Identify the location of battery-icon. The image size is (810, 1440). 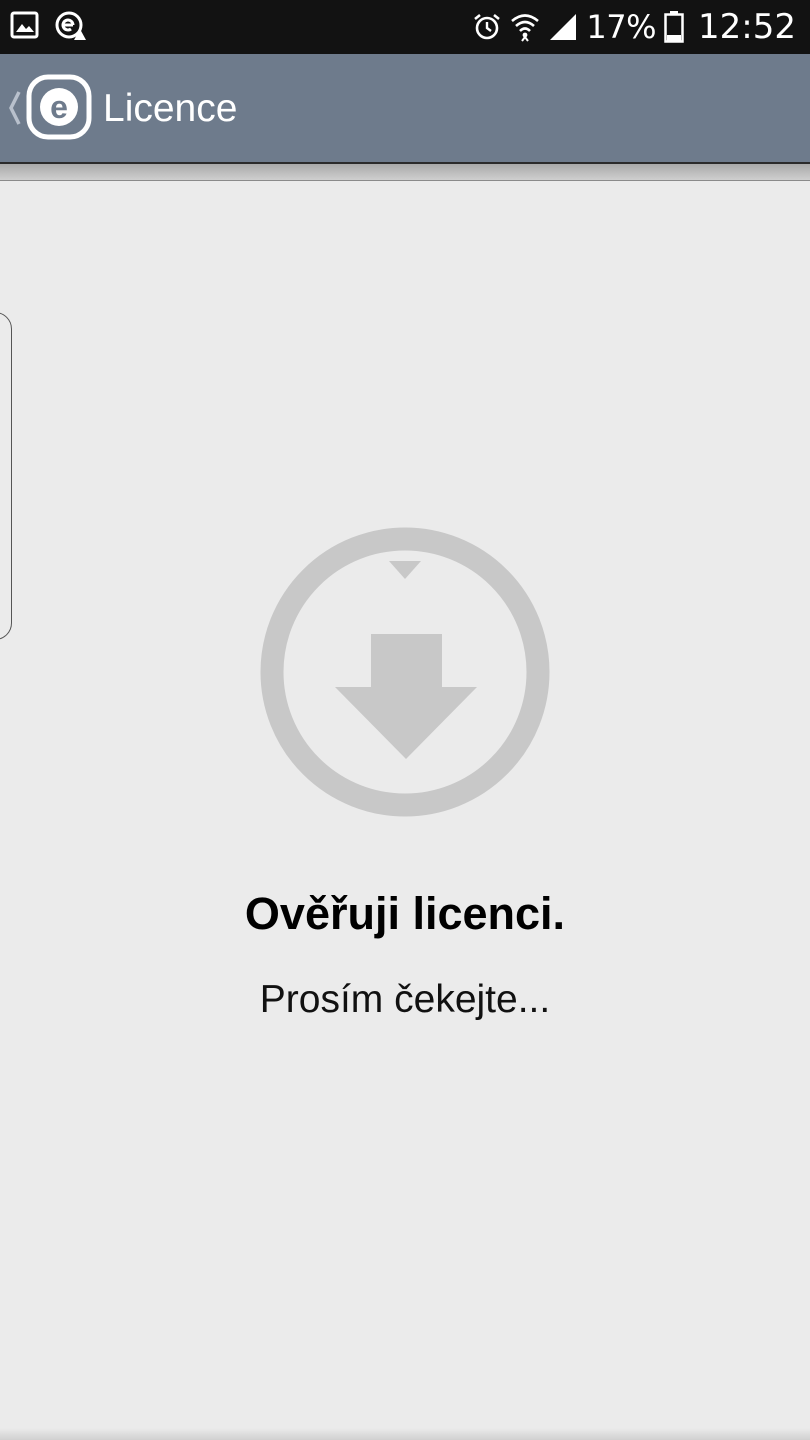
(674, 27).